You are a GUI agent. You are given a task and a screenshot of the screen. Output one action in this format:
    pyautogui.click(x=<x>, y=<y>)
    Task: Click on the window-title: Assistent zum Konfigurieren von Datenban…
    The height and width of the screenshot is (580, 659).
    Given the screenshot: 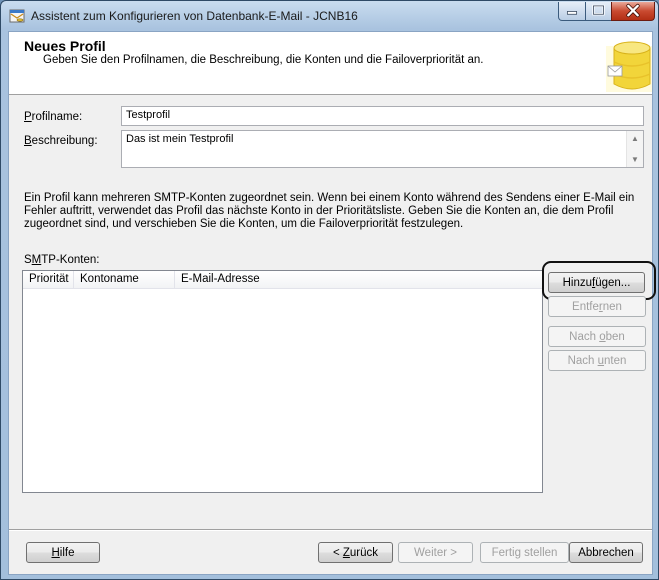 What is the action you would take?
    pyautogui.click(x=194, y=16)
    